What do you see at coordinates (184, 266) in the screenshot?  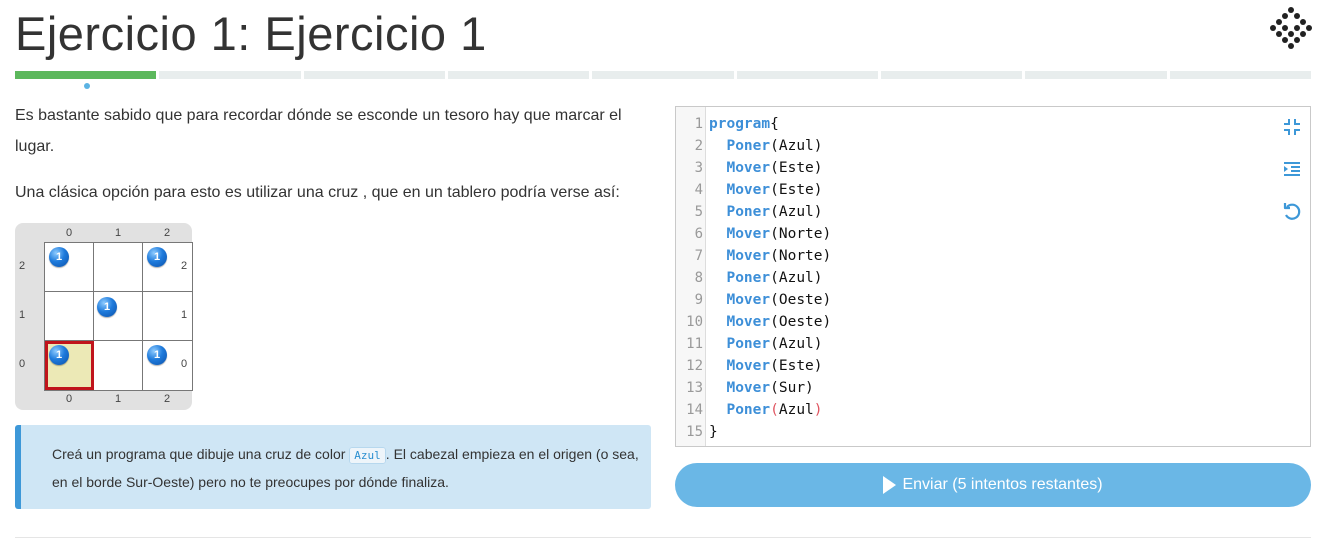 I see `row-label-right-2: 2` at bounding box center [184, 266].